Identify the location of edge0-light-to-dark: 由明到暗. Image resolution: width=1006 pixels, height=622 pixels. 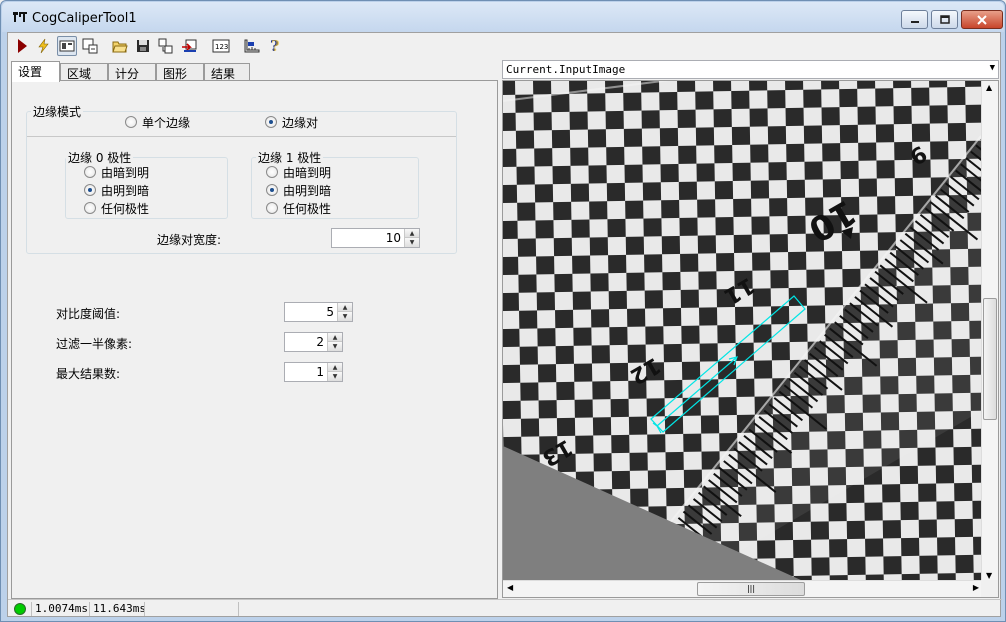
(116, 190).